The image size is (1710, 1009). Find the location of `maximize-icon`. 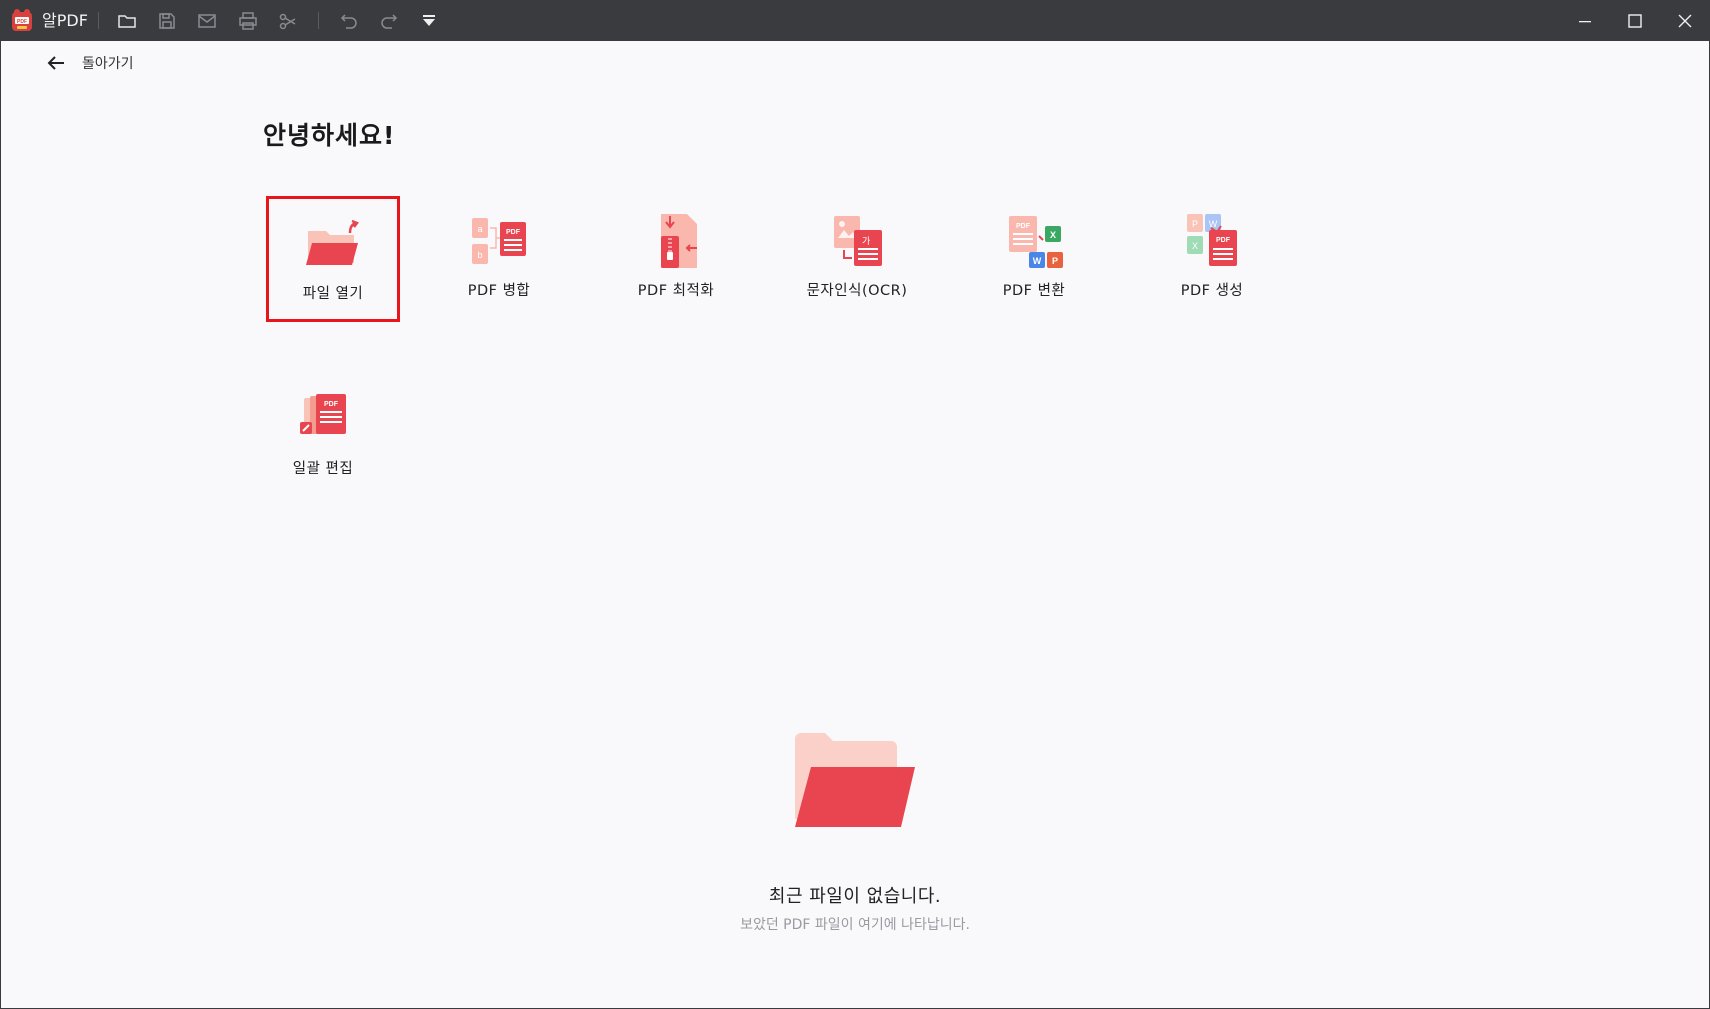

maximize-icon is located at coordinates (1635, 20).